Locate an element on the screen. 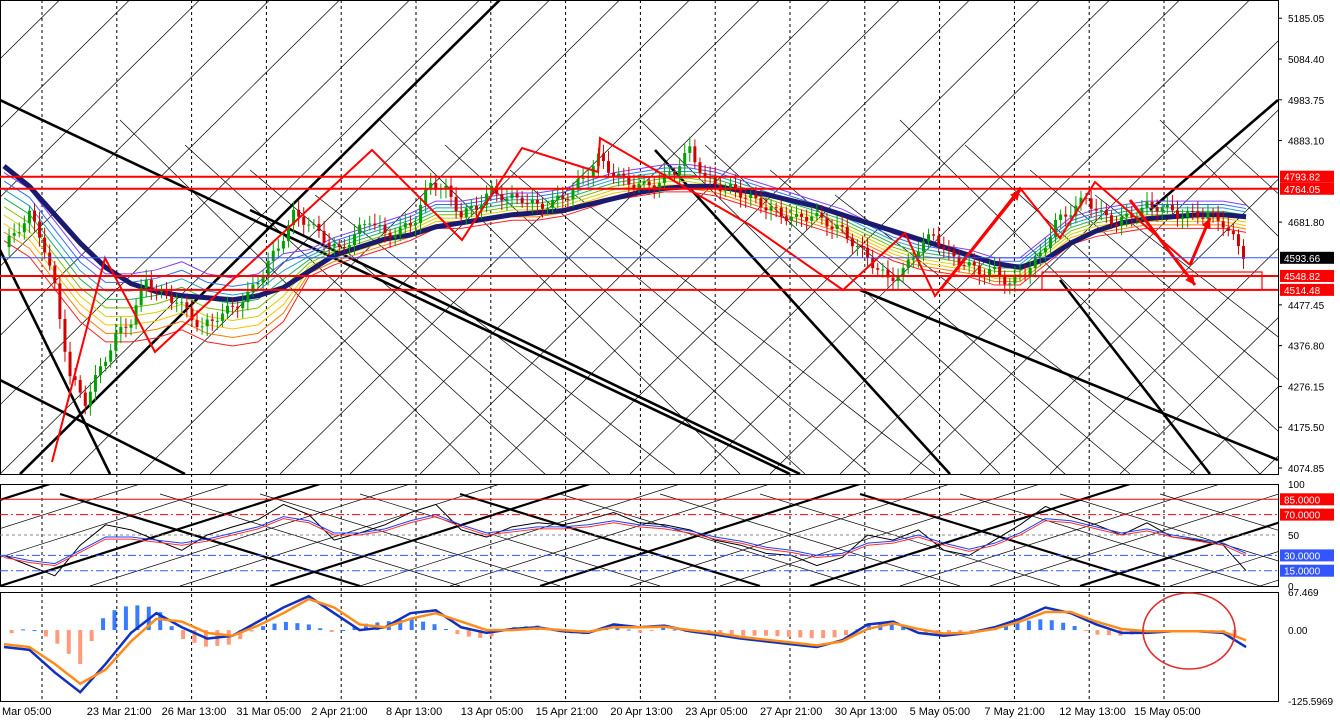 Image resolution: width=1340 pixels, height=724 pixels. price-tick-label: 4477.45 is located at coordinates (1306, 306).